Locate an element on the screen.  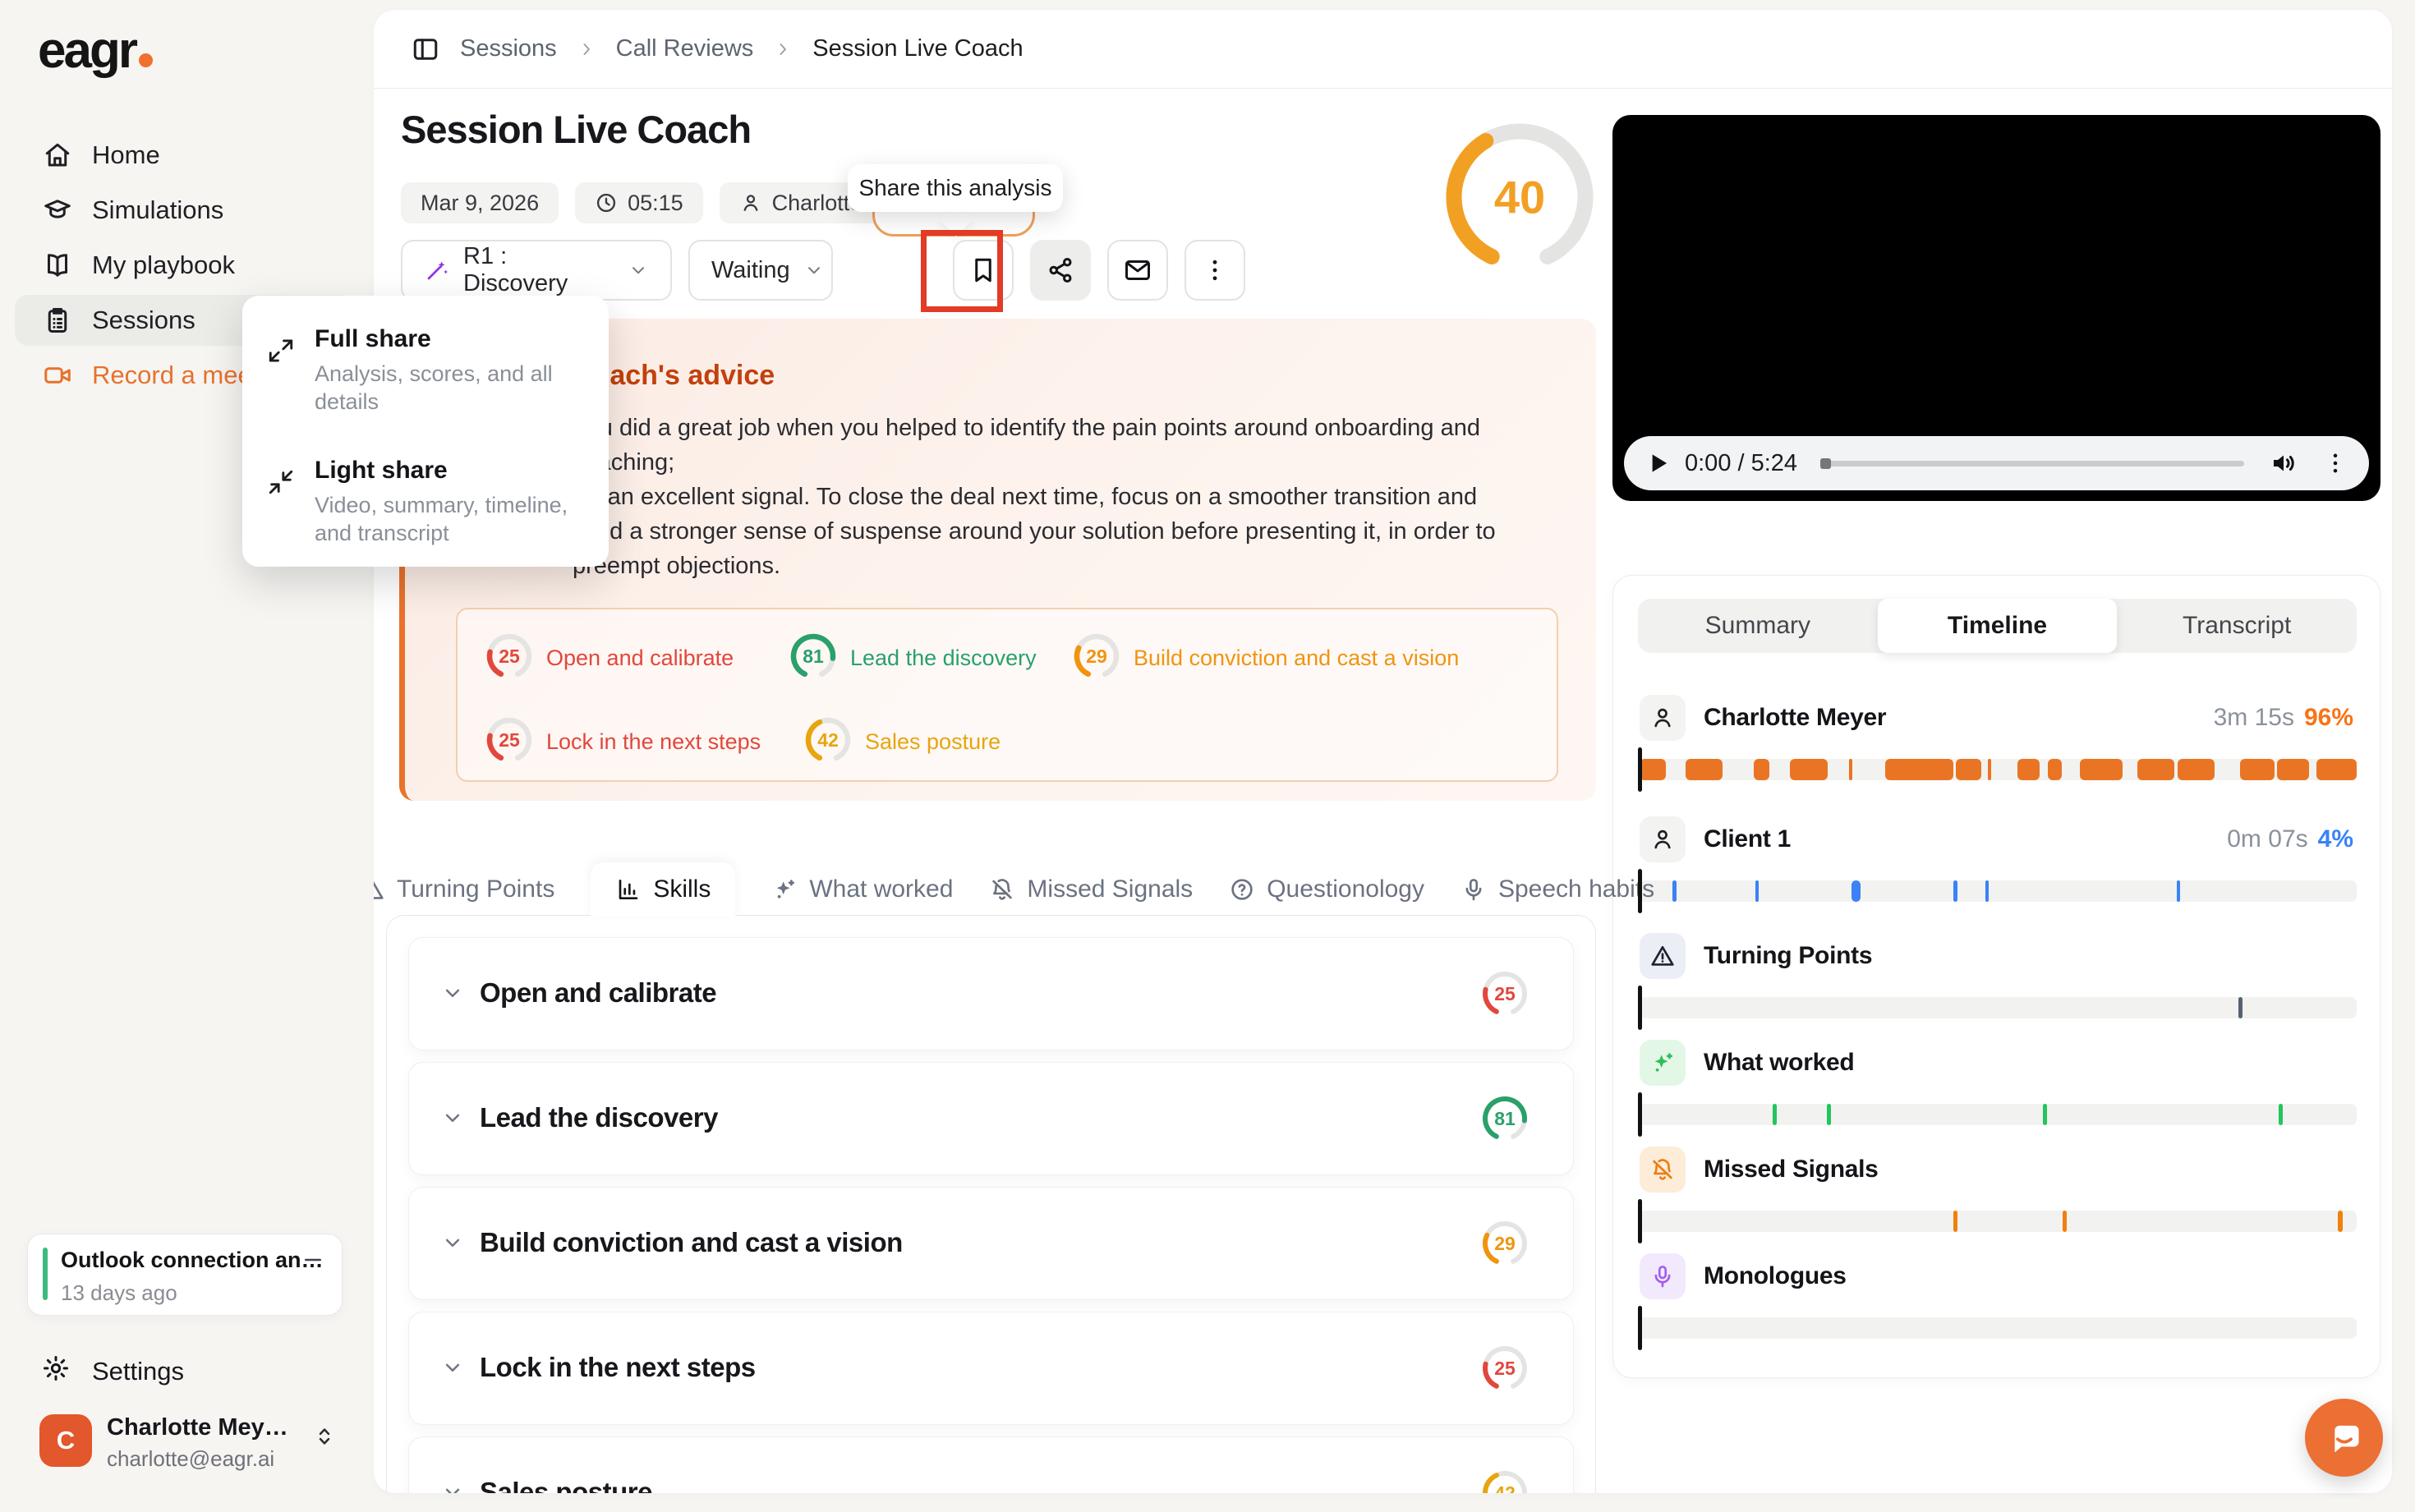
tab-label: What worked is located at coordinates (881, 889).